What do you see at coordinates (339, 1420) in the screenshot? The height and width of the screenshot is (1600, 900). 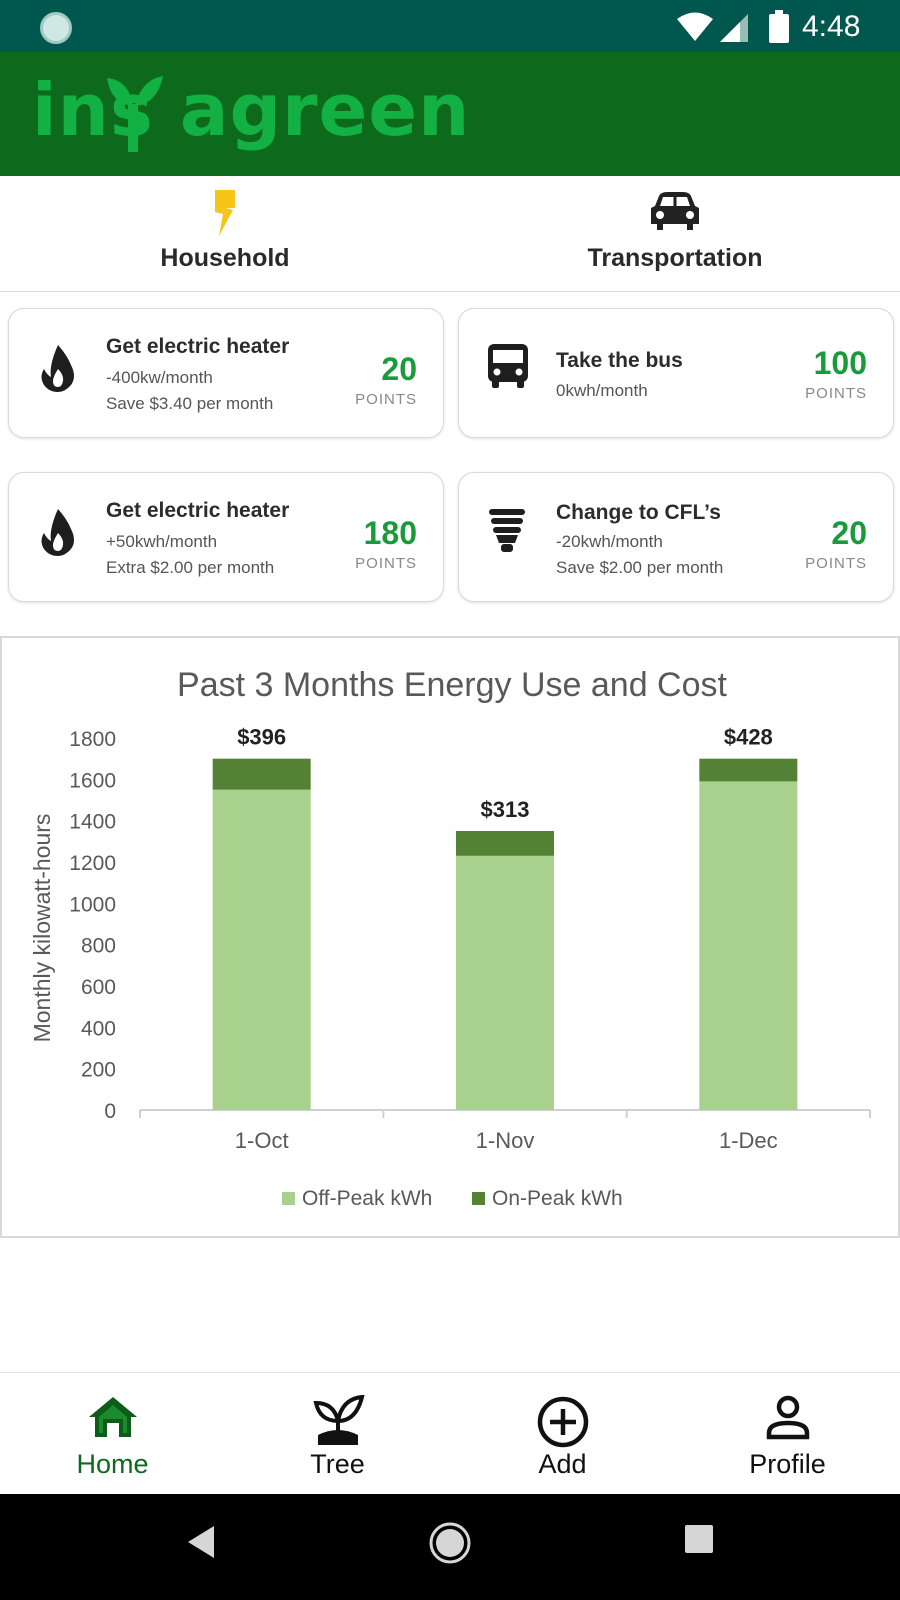 I see `sprout-icon` at bounding box center [339, 1420].